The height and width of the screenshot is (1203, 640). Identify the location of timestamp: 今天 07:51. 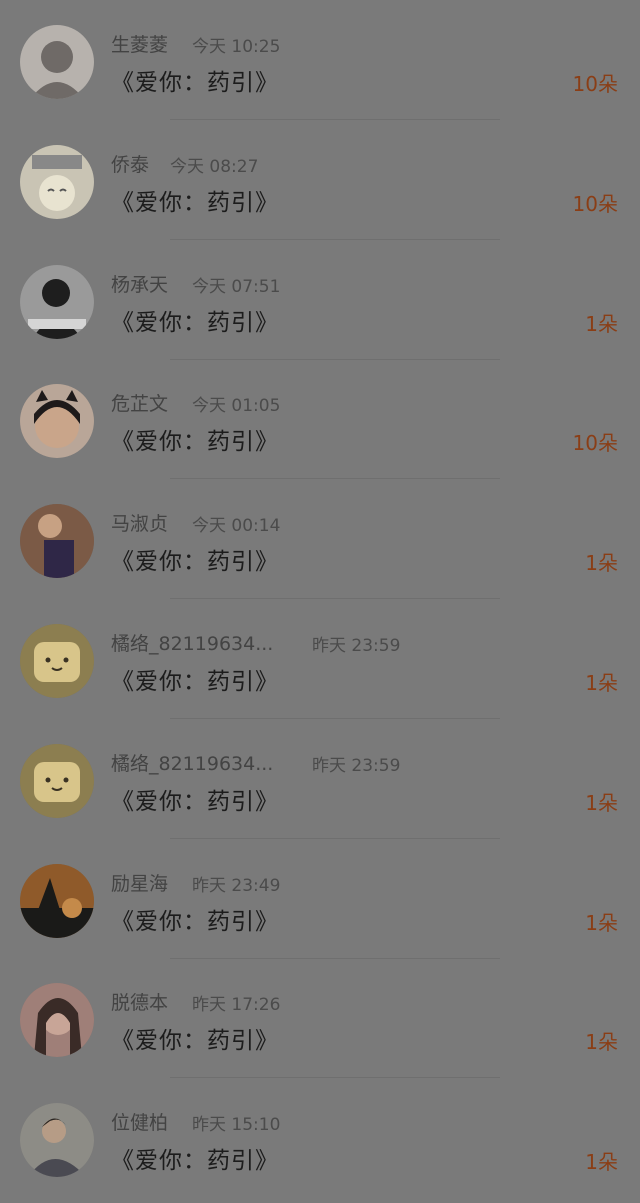
(236, 286).